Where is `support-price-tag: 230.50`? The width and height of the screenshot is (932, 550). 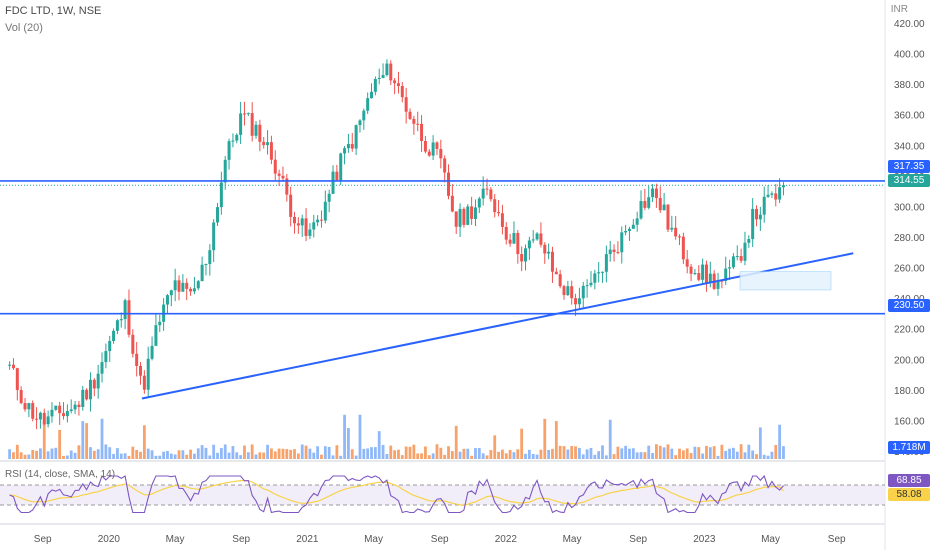
support-price-tag: 230.50 is located at coordinates (909, 305).